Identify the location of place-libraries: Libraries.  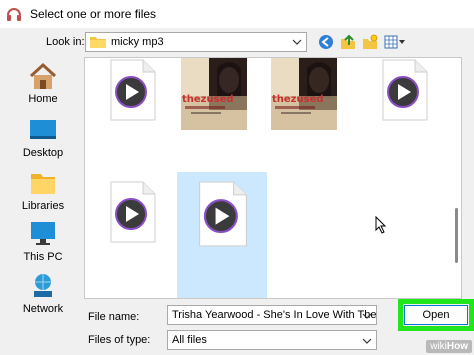
(43, 193).